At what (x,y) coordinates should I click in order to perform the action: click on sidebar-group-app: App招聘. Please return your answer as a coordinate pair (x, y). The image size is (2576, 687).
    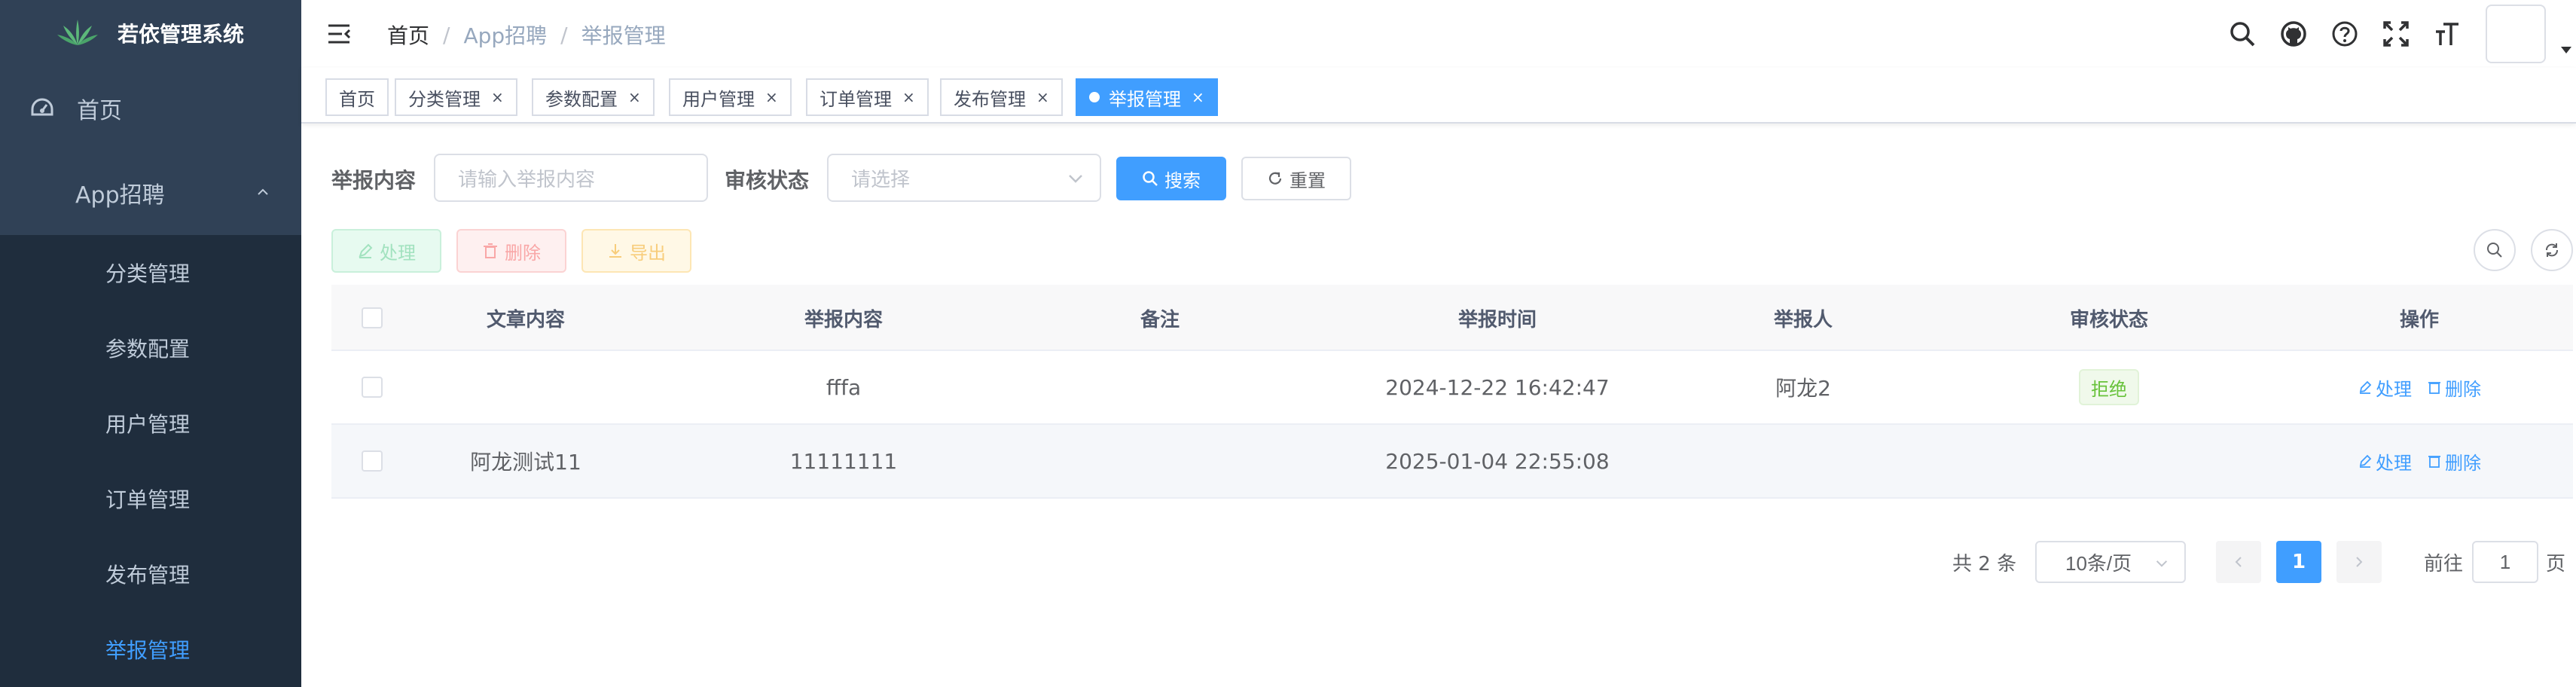
    Looking at the image, I should click on (150, 193).